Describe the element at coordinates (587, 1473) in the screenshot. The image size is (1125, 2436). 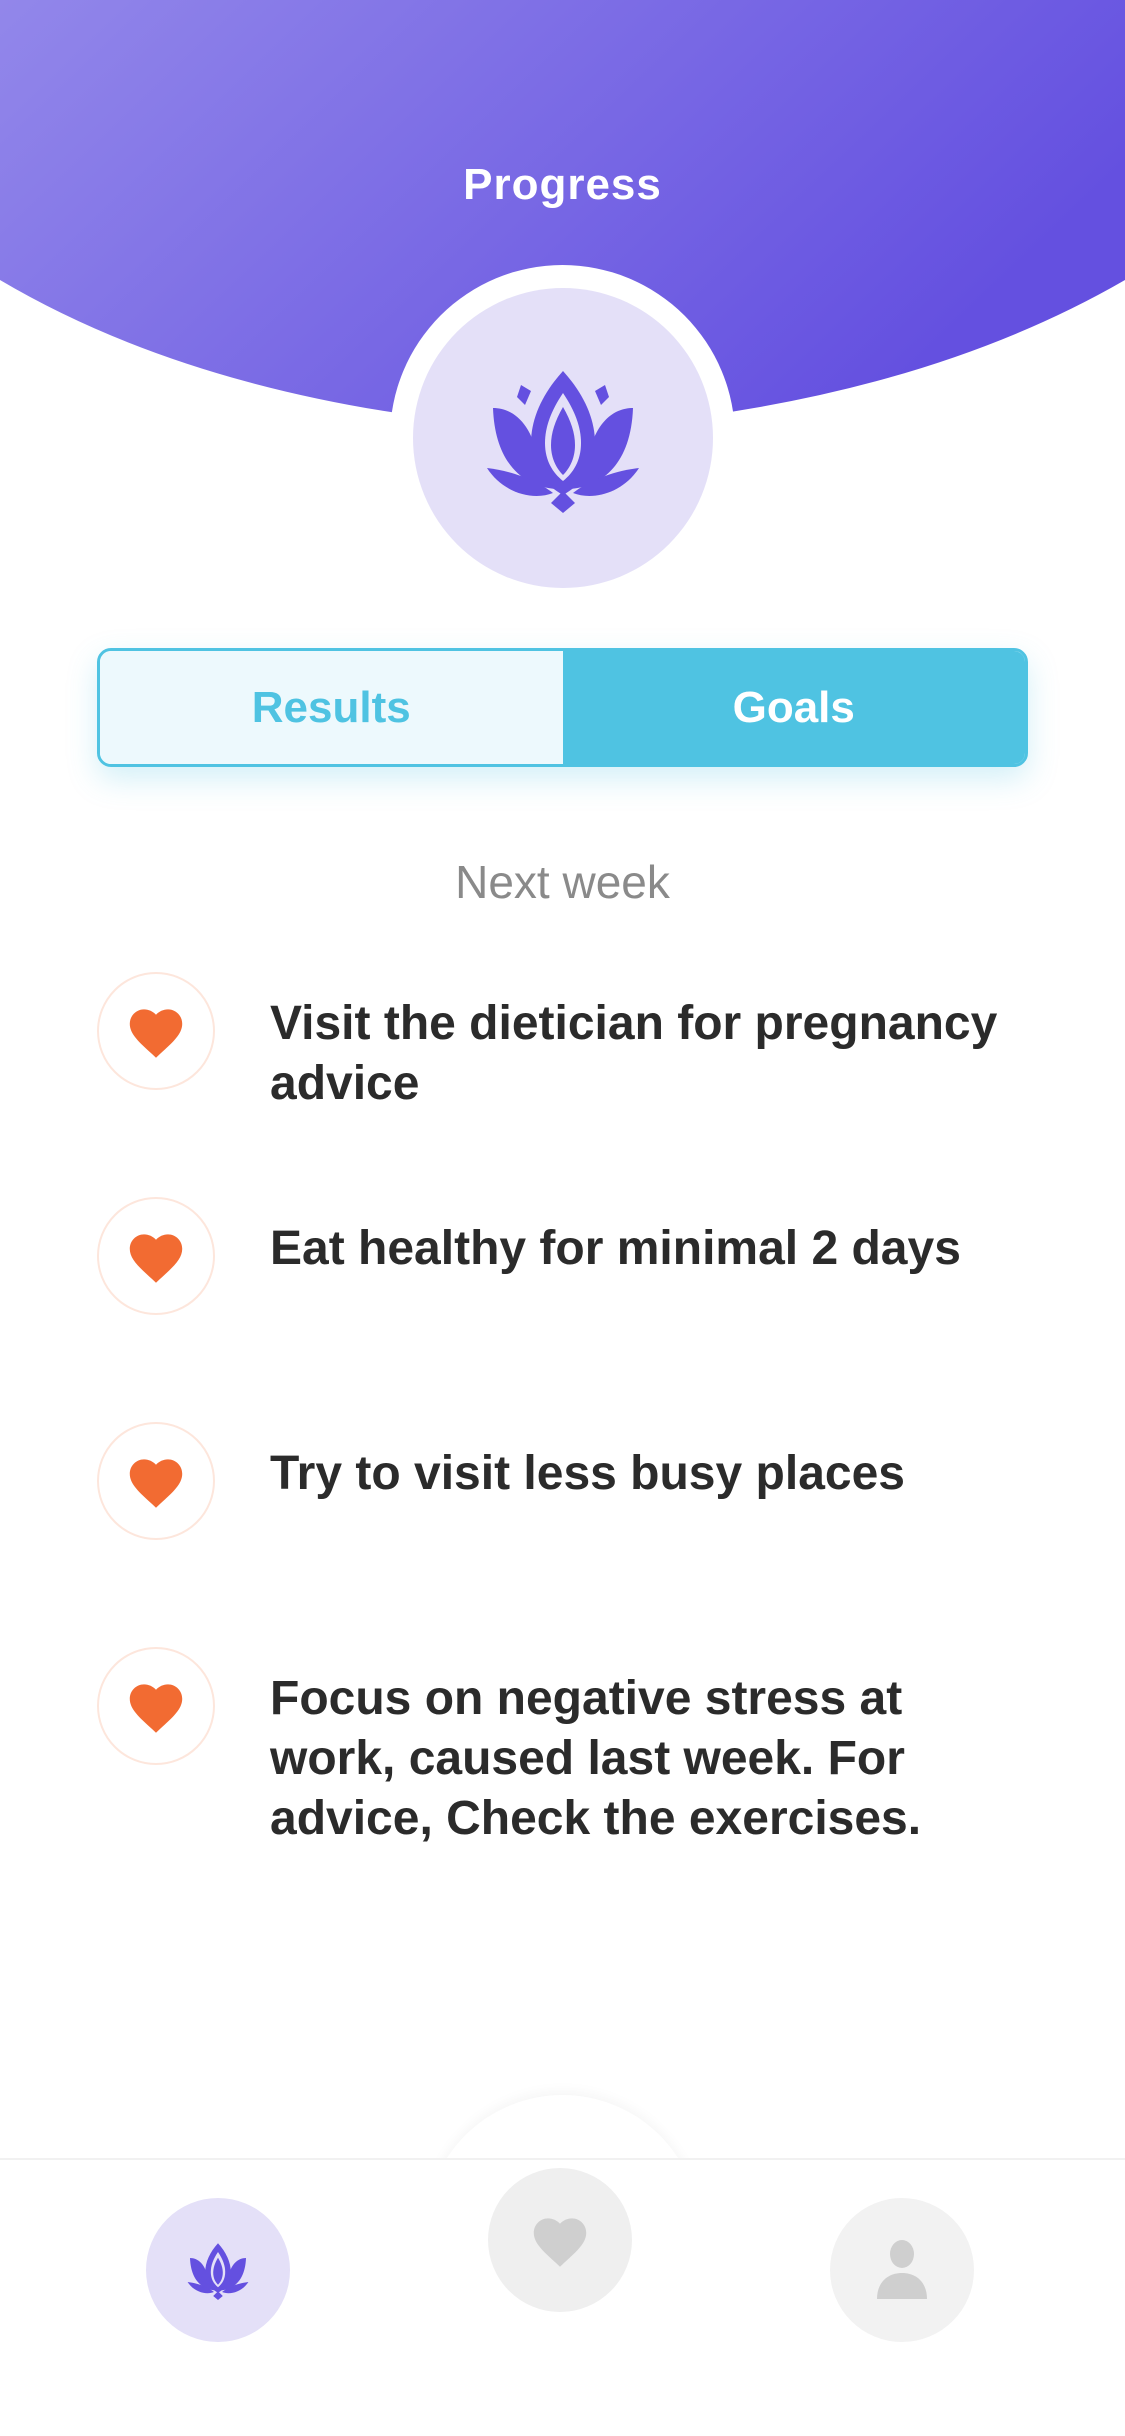
I see `goal-text: Try to visit less busy places` at that location.